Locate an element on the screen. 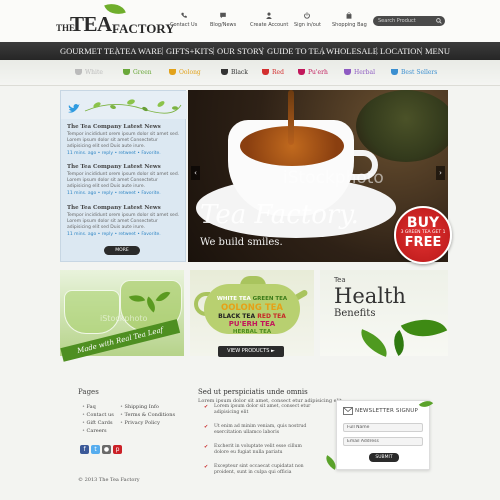  footer-link-contact: Contact us is located at coordinates (98, 415).